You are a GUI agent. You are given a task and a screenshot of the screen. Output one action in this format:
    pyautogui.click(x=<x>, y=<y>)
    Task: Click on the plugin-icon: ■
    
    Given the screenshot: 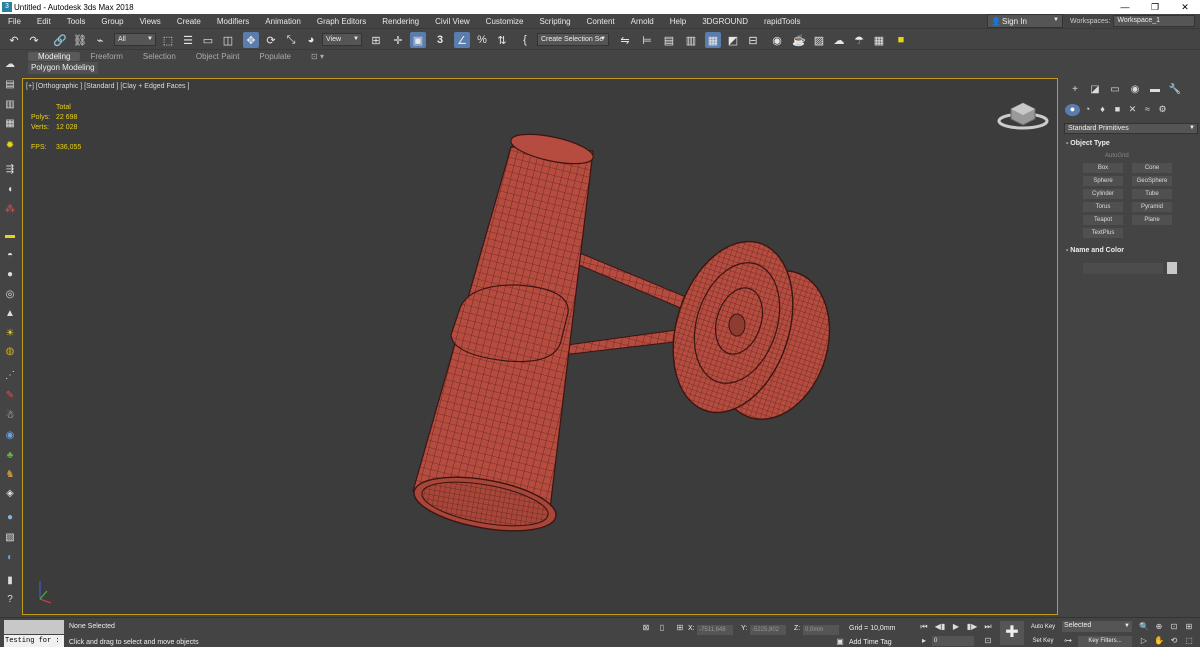 What is the action you would take?
    pyautogui.click(x=901, y=40)
    